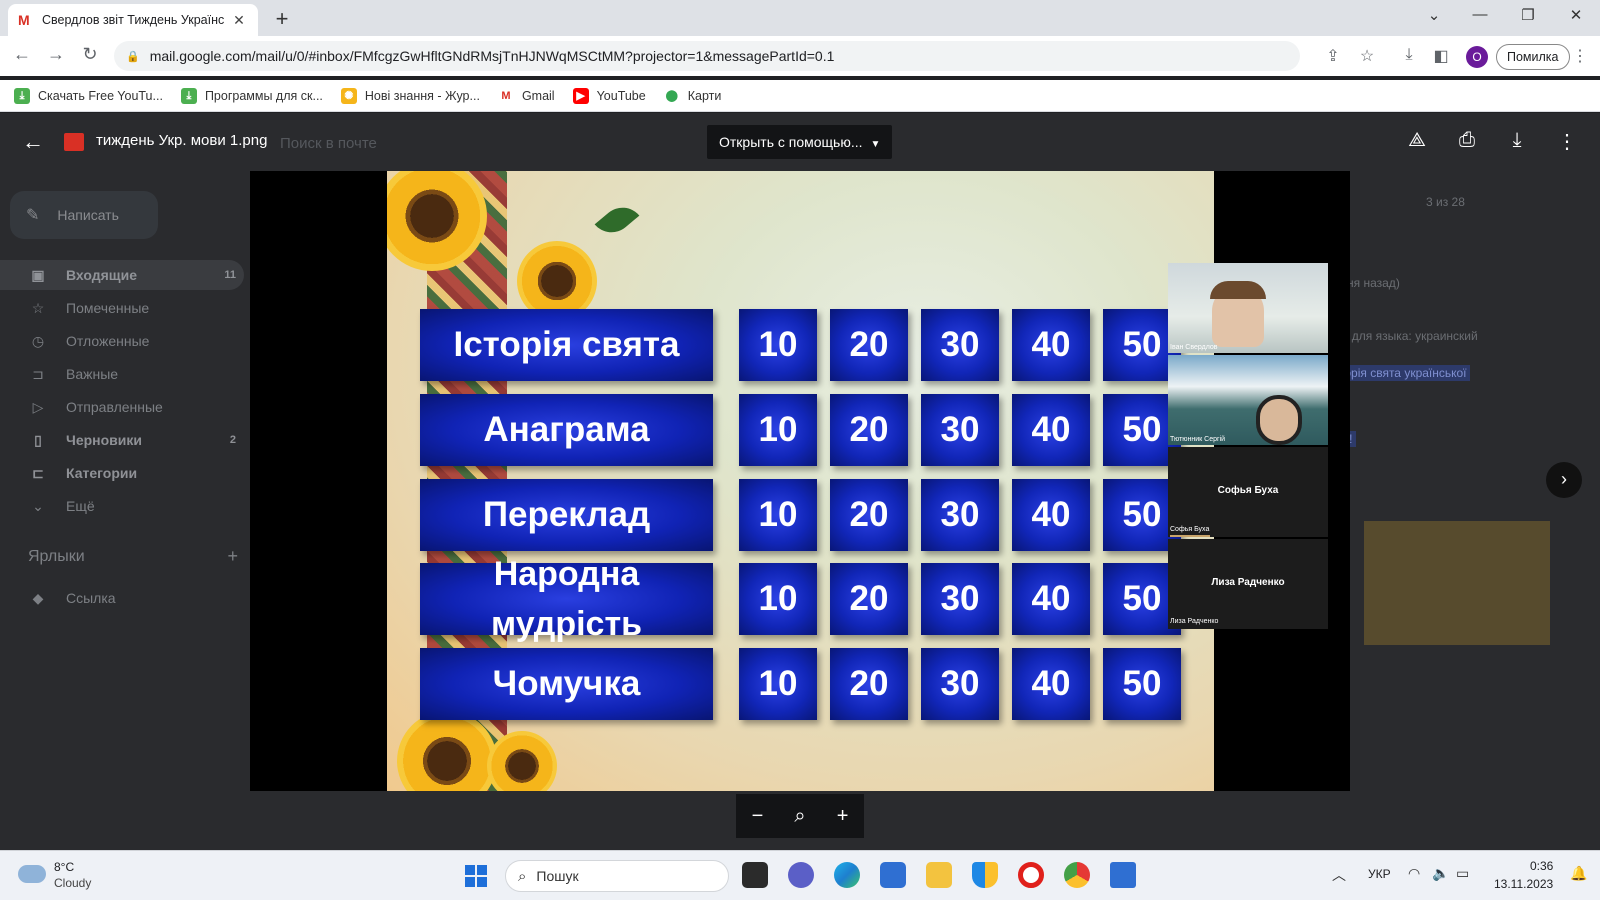 This screenshot has height=900, width=1600. I want to click on notifications-icon: 🔔, so click(1578, 873).